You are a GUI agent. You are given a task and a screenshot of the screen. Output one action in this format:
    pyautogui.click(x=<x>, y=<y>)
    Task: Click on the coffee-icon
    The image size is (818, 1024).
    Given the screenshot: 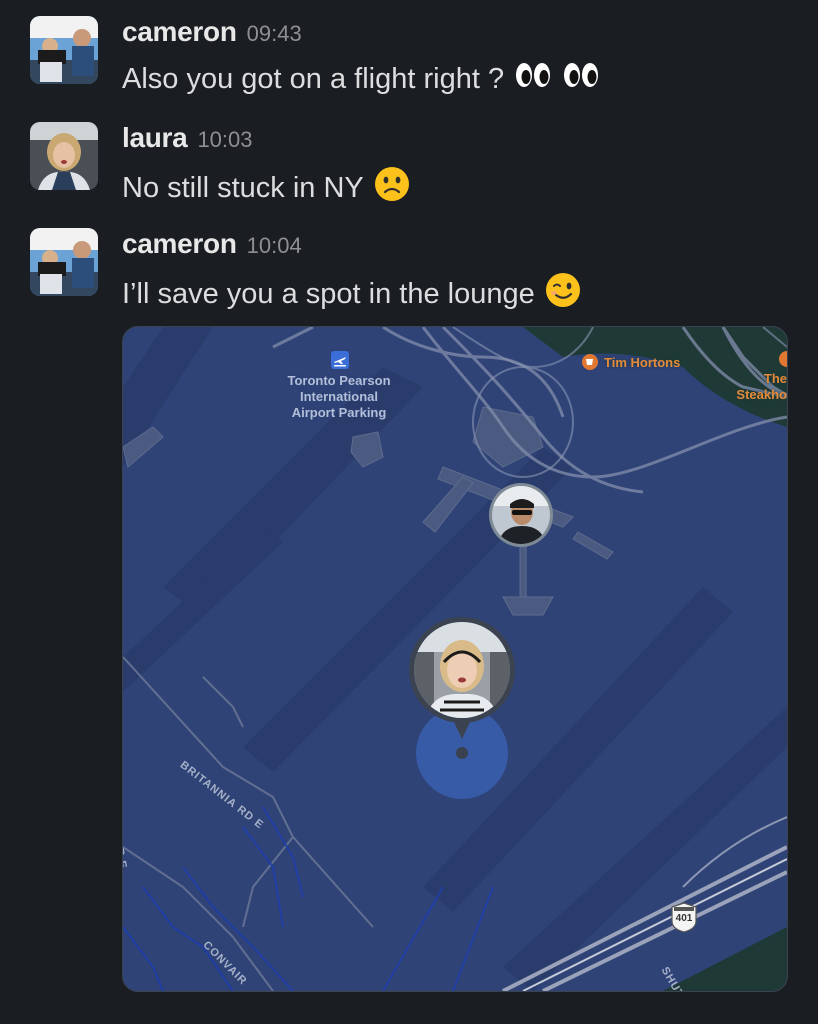 What is the action you would take?
    pyautogui.click(x=590, y=362)
    